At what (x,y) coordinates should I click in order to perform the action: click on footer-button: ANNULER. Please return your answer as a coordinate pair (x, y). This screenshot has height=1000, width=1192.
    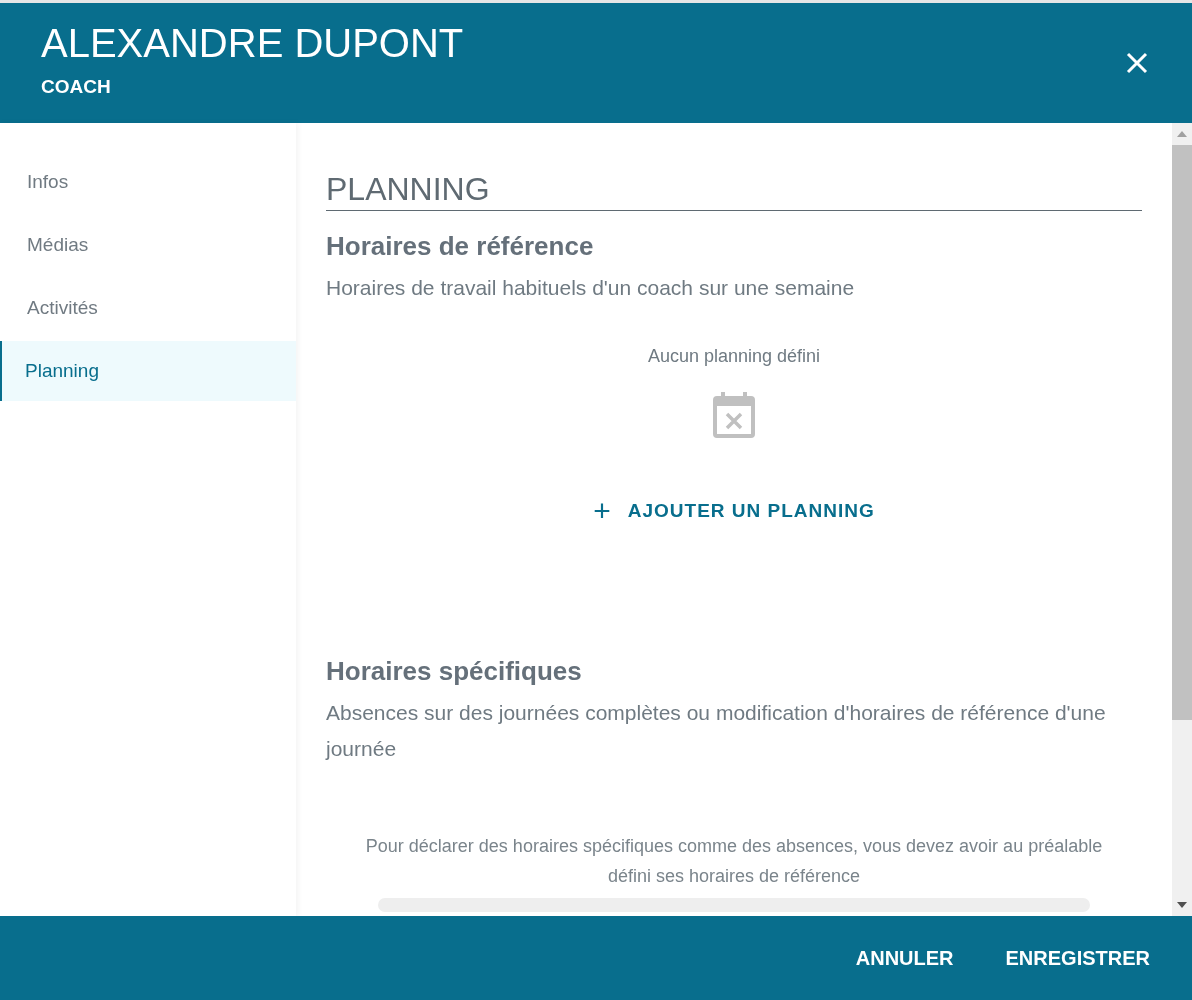
    Looking at the image, I should click on (904, 958).